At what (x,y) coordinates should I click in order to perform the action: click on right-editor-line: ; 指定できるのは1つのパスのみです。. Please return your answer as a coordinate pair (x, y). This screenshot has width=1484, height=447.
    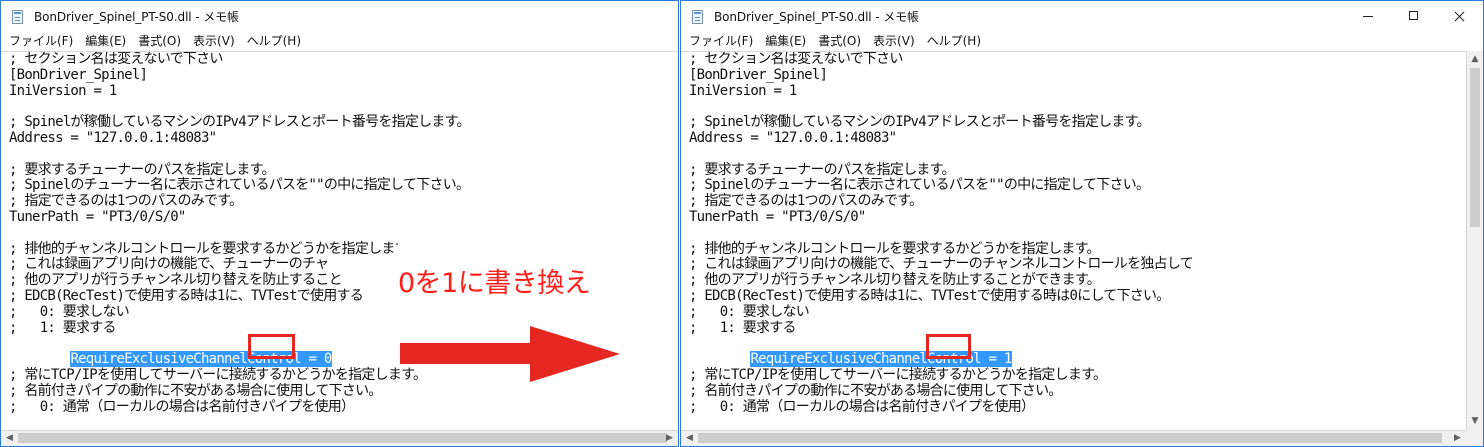
    Looking at the image, I should click on (806, 201).